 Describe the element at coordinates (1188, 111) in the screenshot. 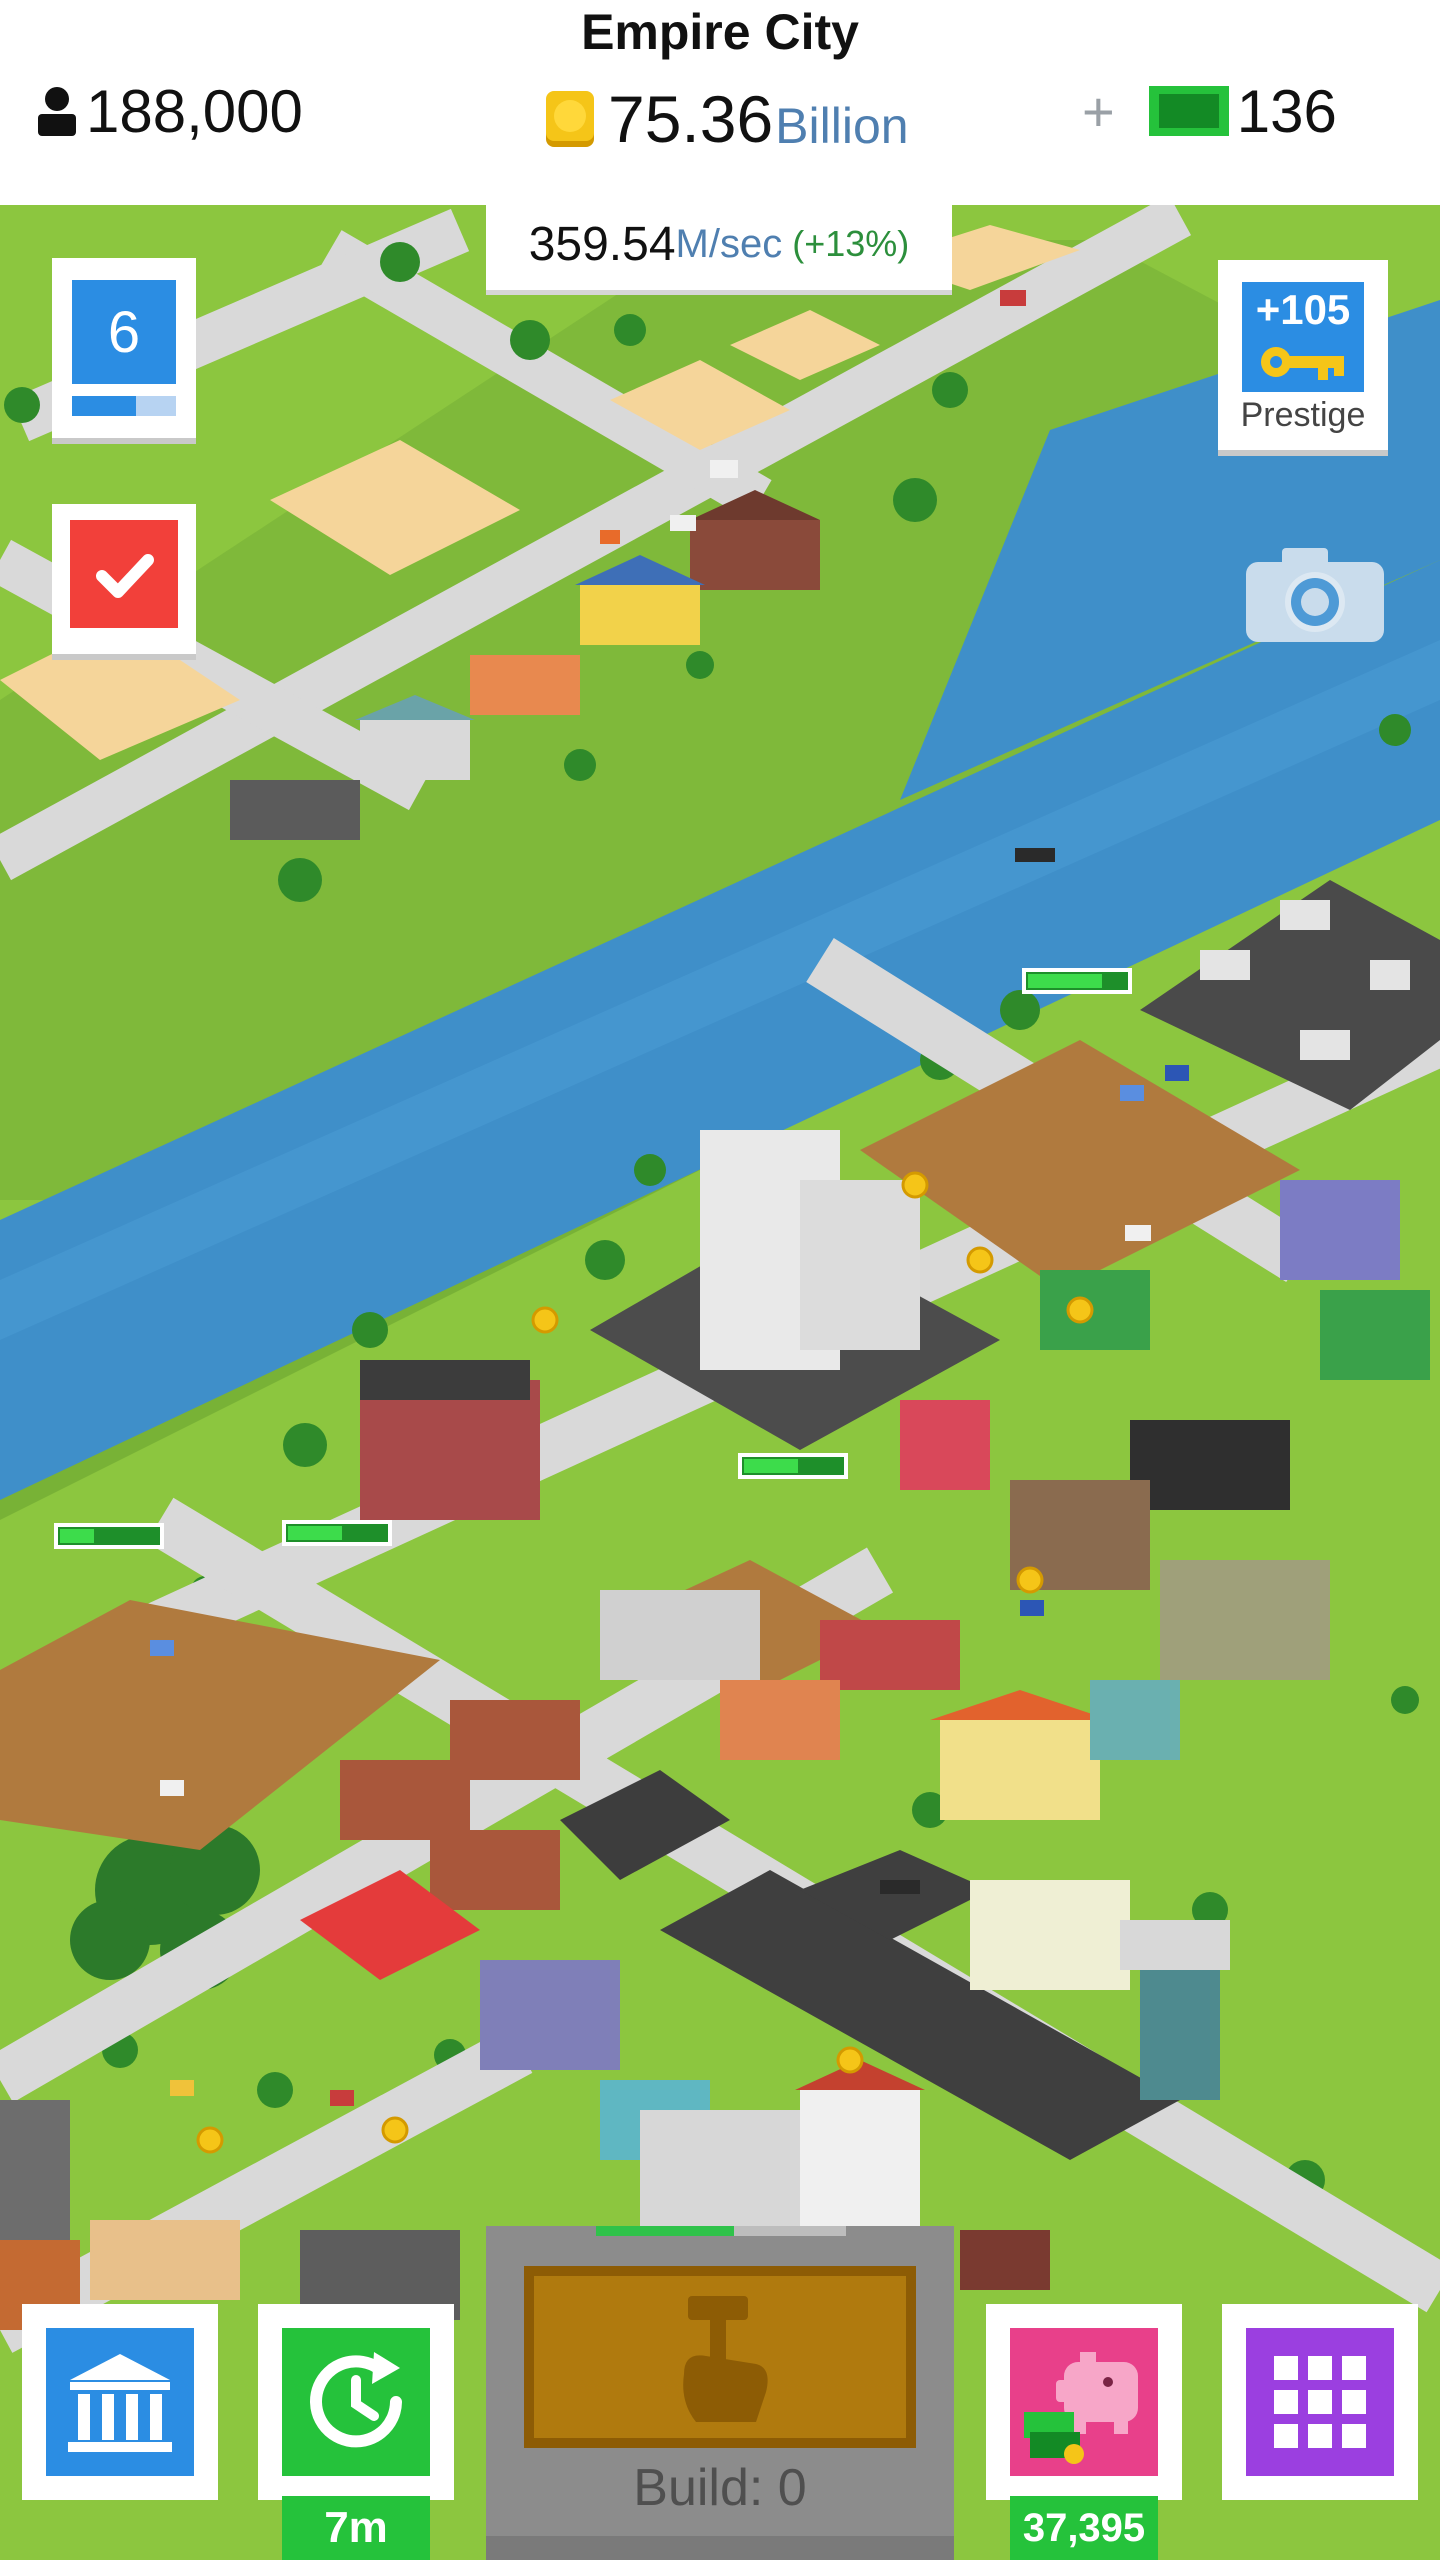

I see `cash-icon` at that location.